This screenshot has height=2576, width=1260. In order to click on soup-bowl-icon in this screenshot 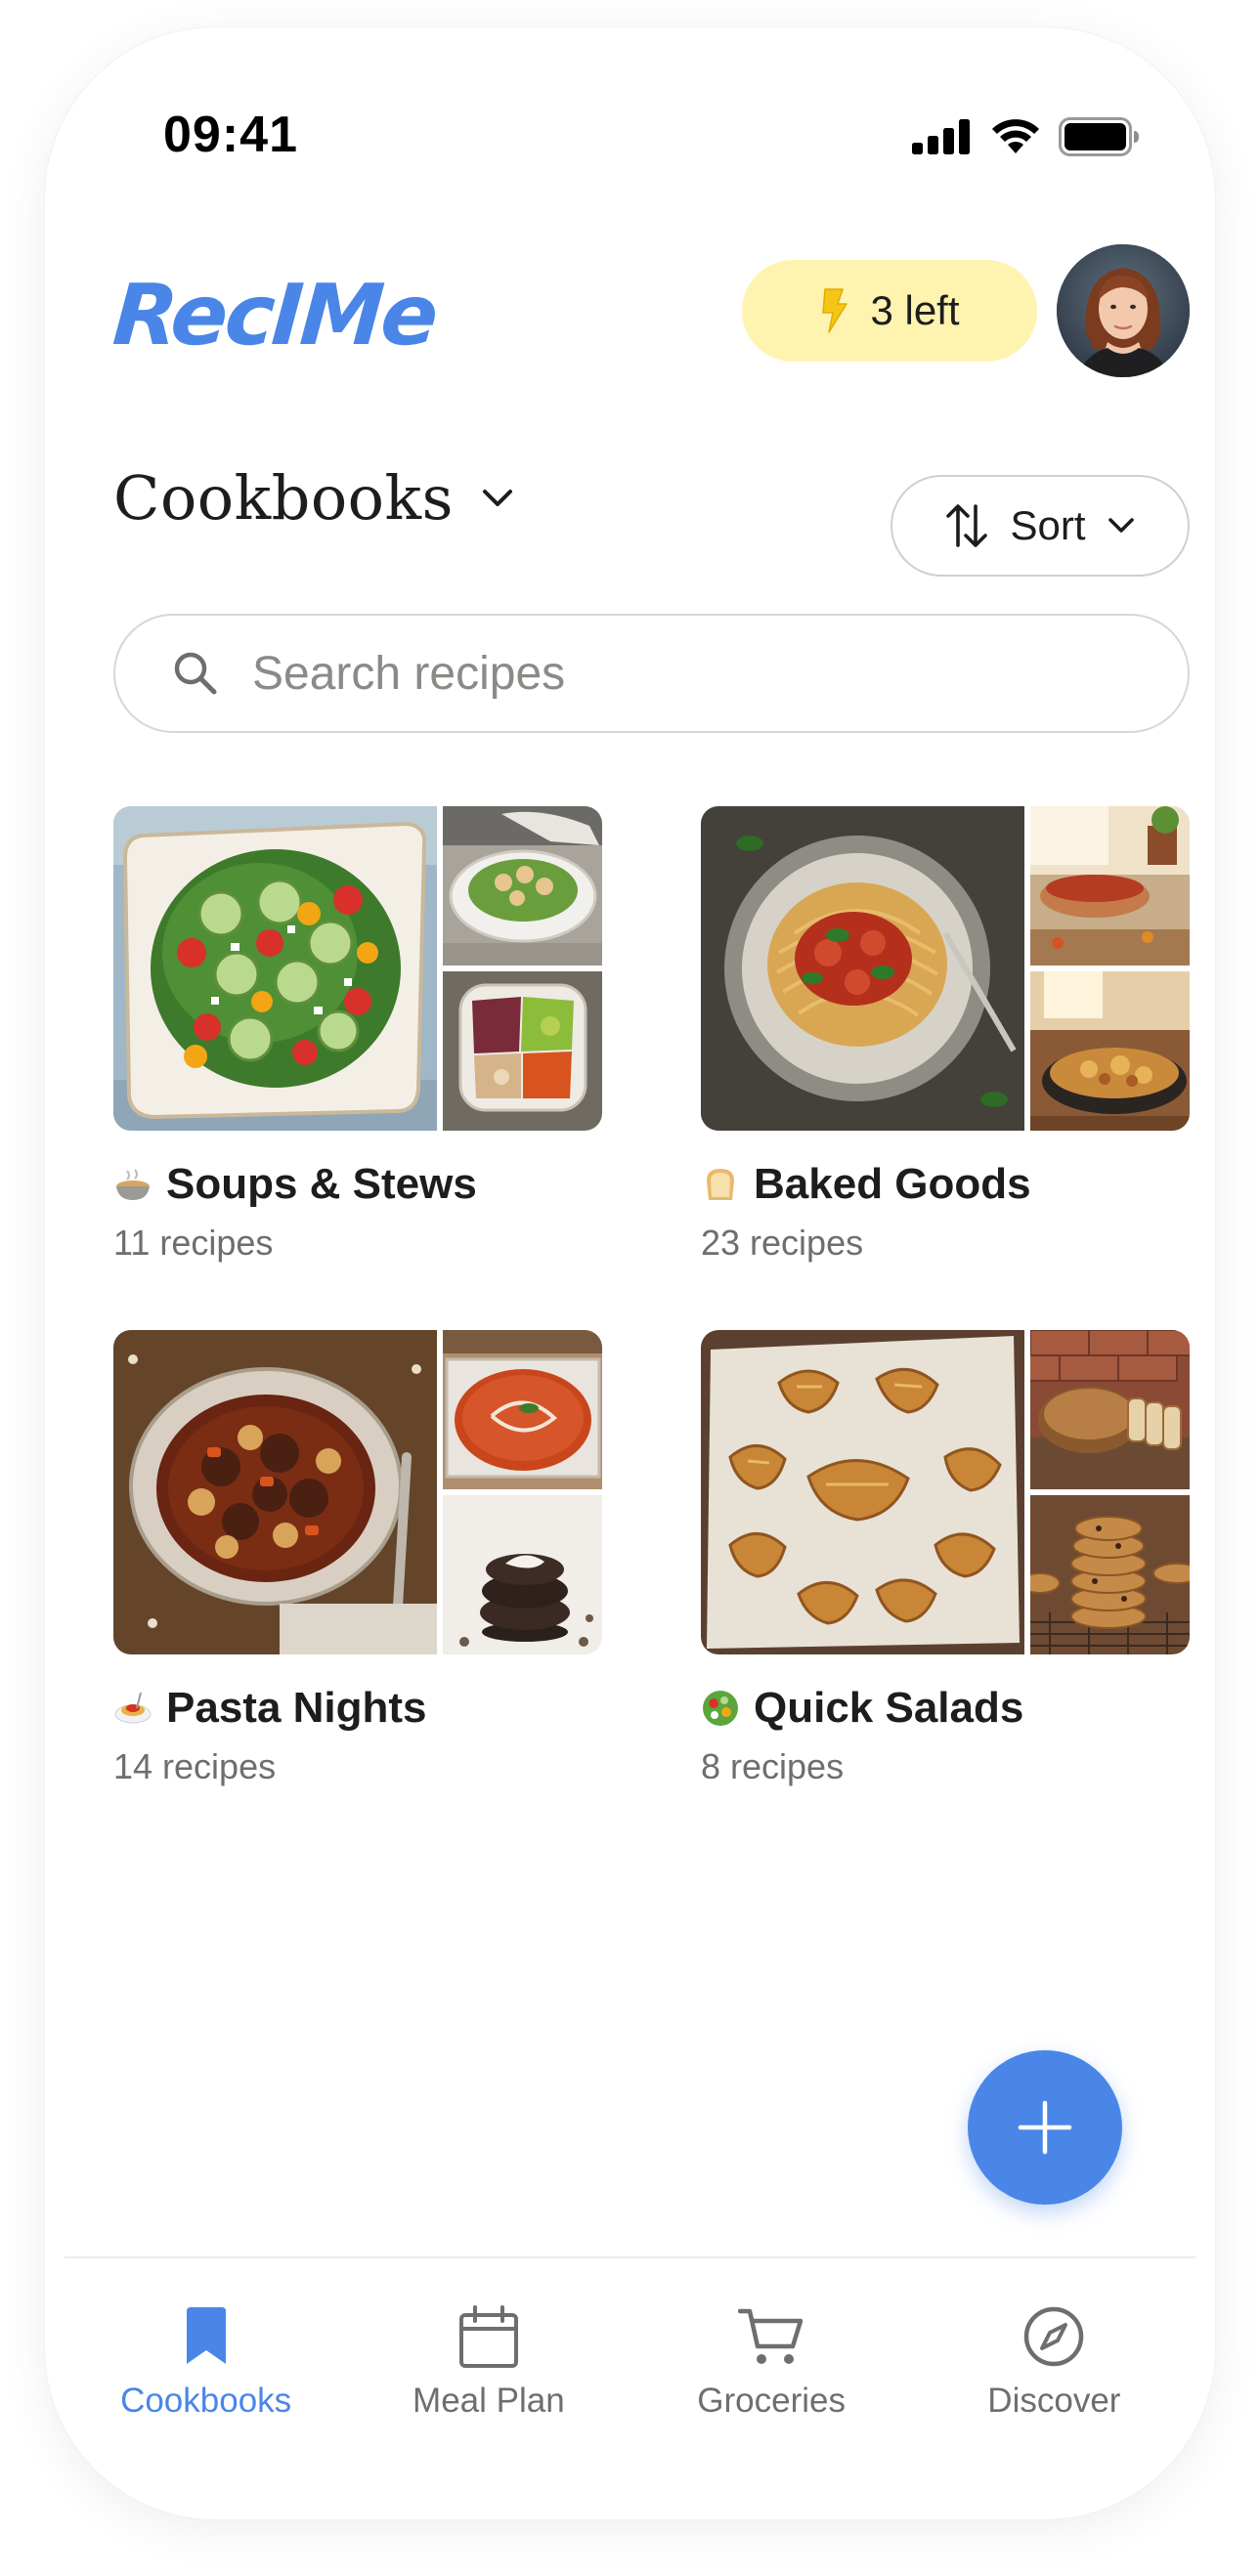, I will do `click(133, 1184)`.